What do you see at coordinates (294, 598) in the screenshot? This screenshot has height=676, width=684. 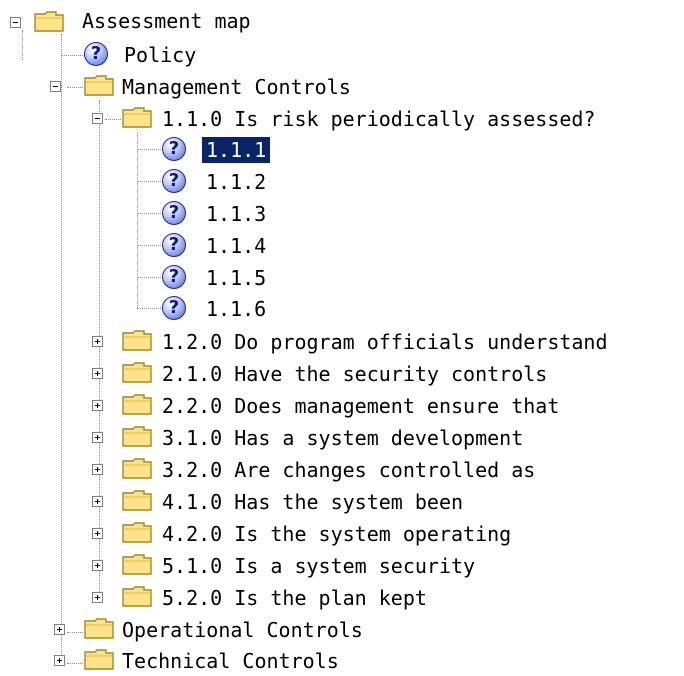 I see `tree-node-label: 5.2.0 Is the plan kept` at bounding box center [294, 598].